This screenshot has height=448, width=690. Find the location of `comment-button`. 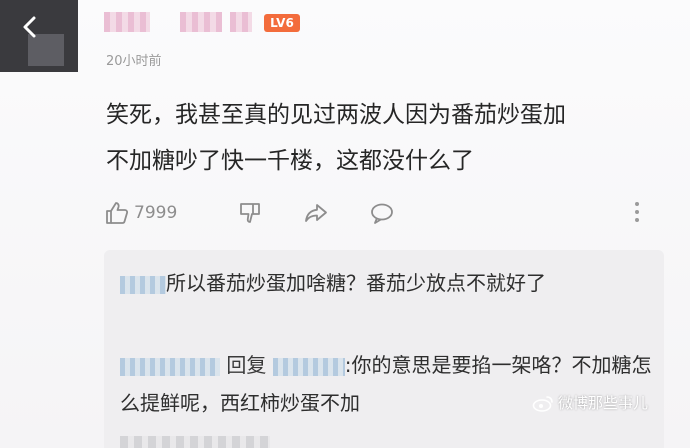

comment-button is located at coordinates (382, 213).